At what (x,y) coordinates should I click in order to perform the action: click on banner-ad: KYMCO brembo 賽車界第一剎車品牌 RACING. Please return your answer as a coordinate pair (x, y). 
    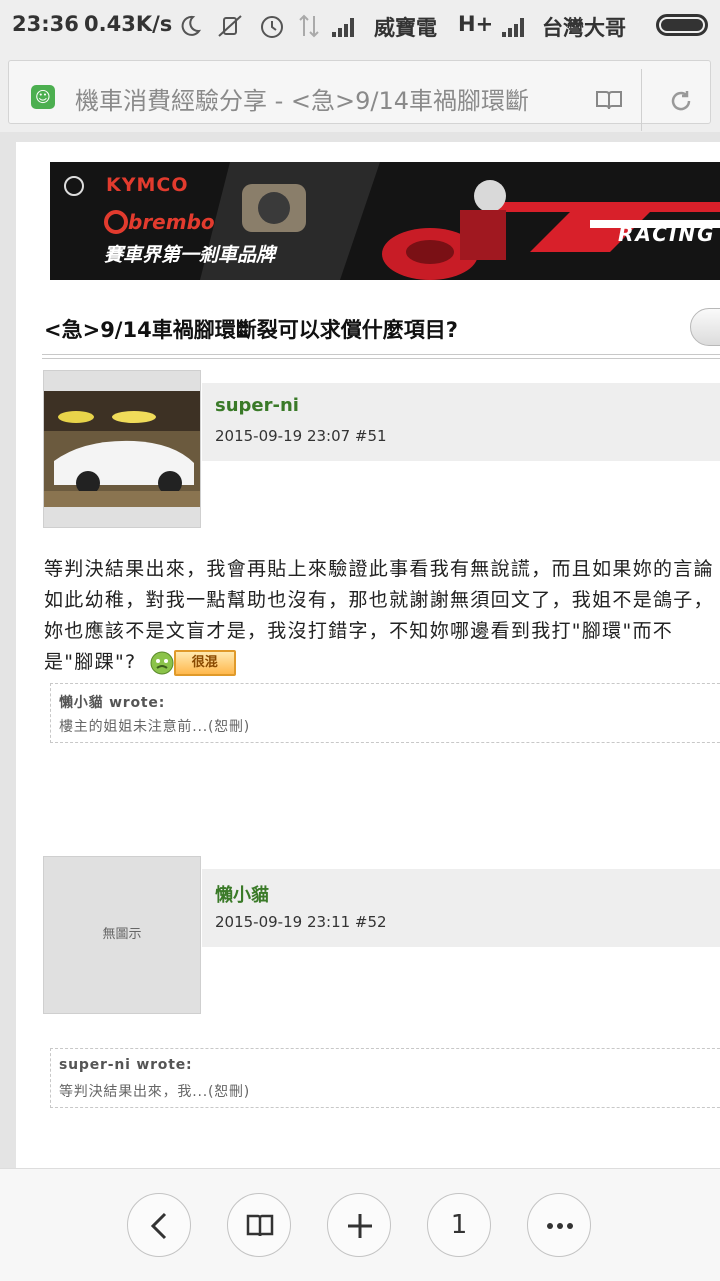
    Looking at the image, I should click on (385, 221).